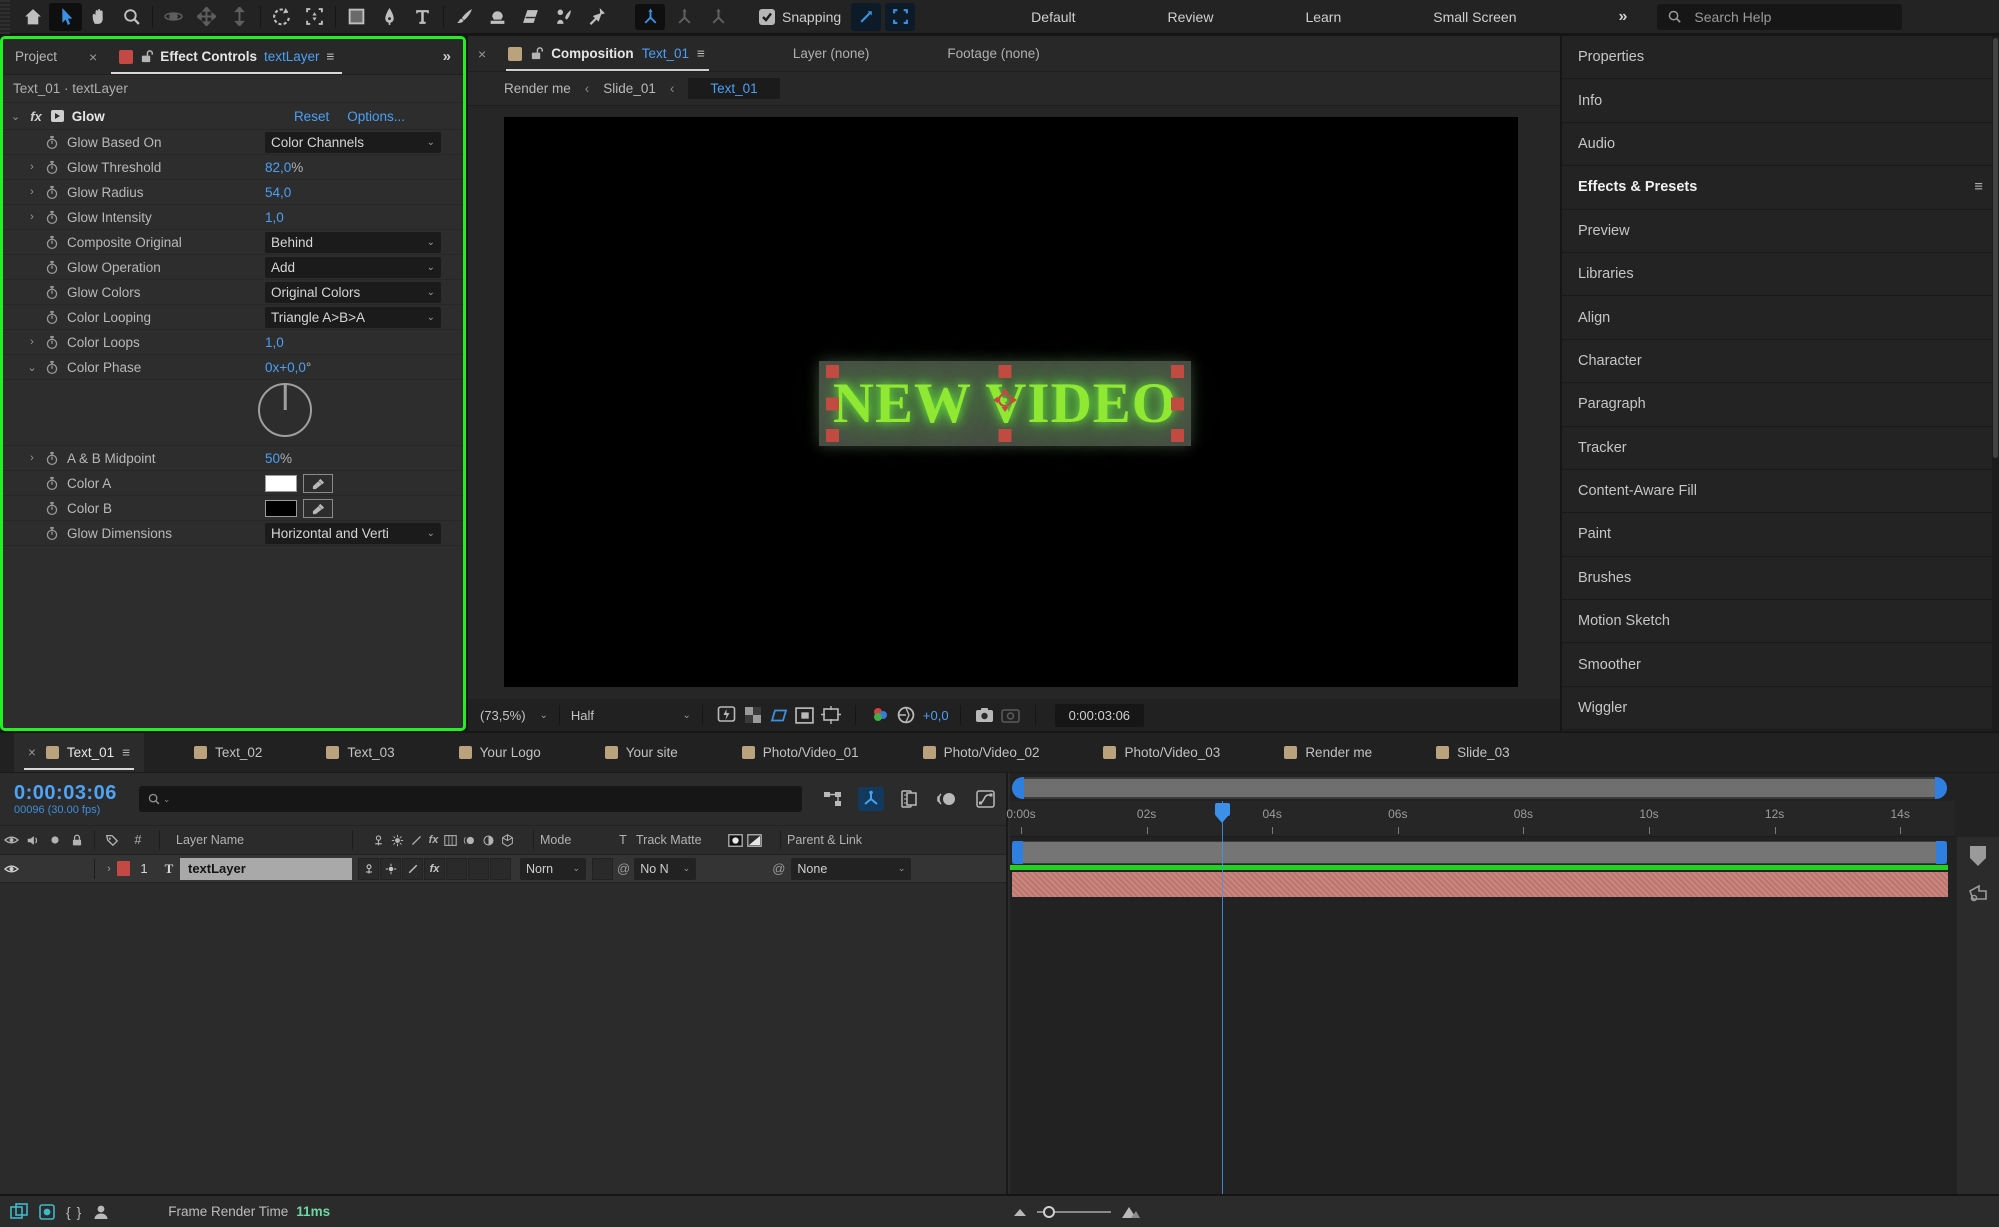 The image size is (1999, 1227). Describe the element at coordinates (909, 799) in the screenshot. I see `frame-blending-icon` at that location.